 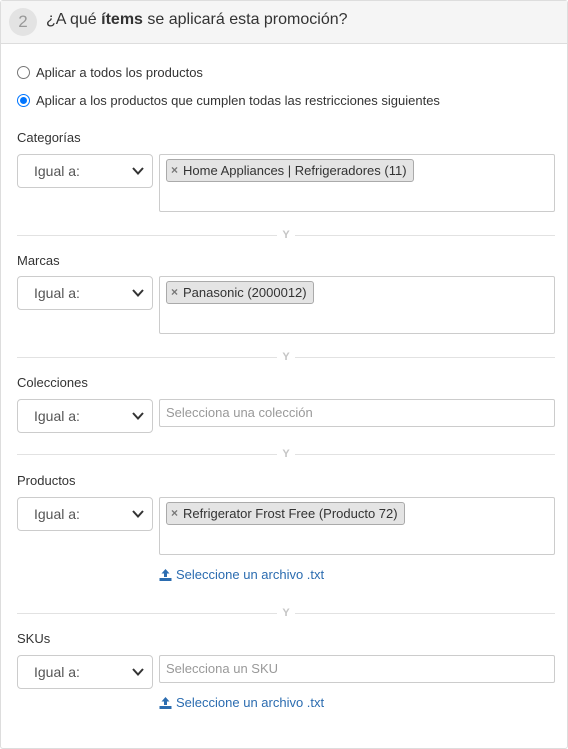 I want to click on brands-label: Marcas, so click(x=38, y=260).